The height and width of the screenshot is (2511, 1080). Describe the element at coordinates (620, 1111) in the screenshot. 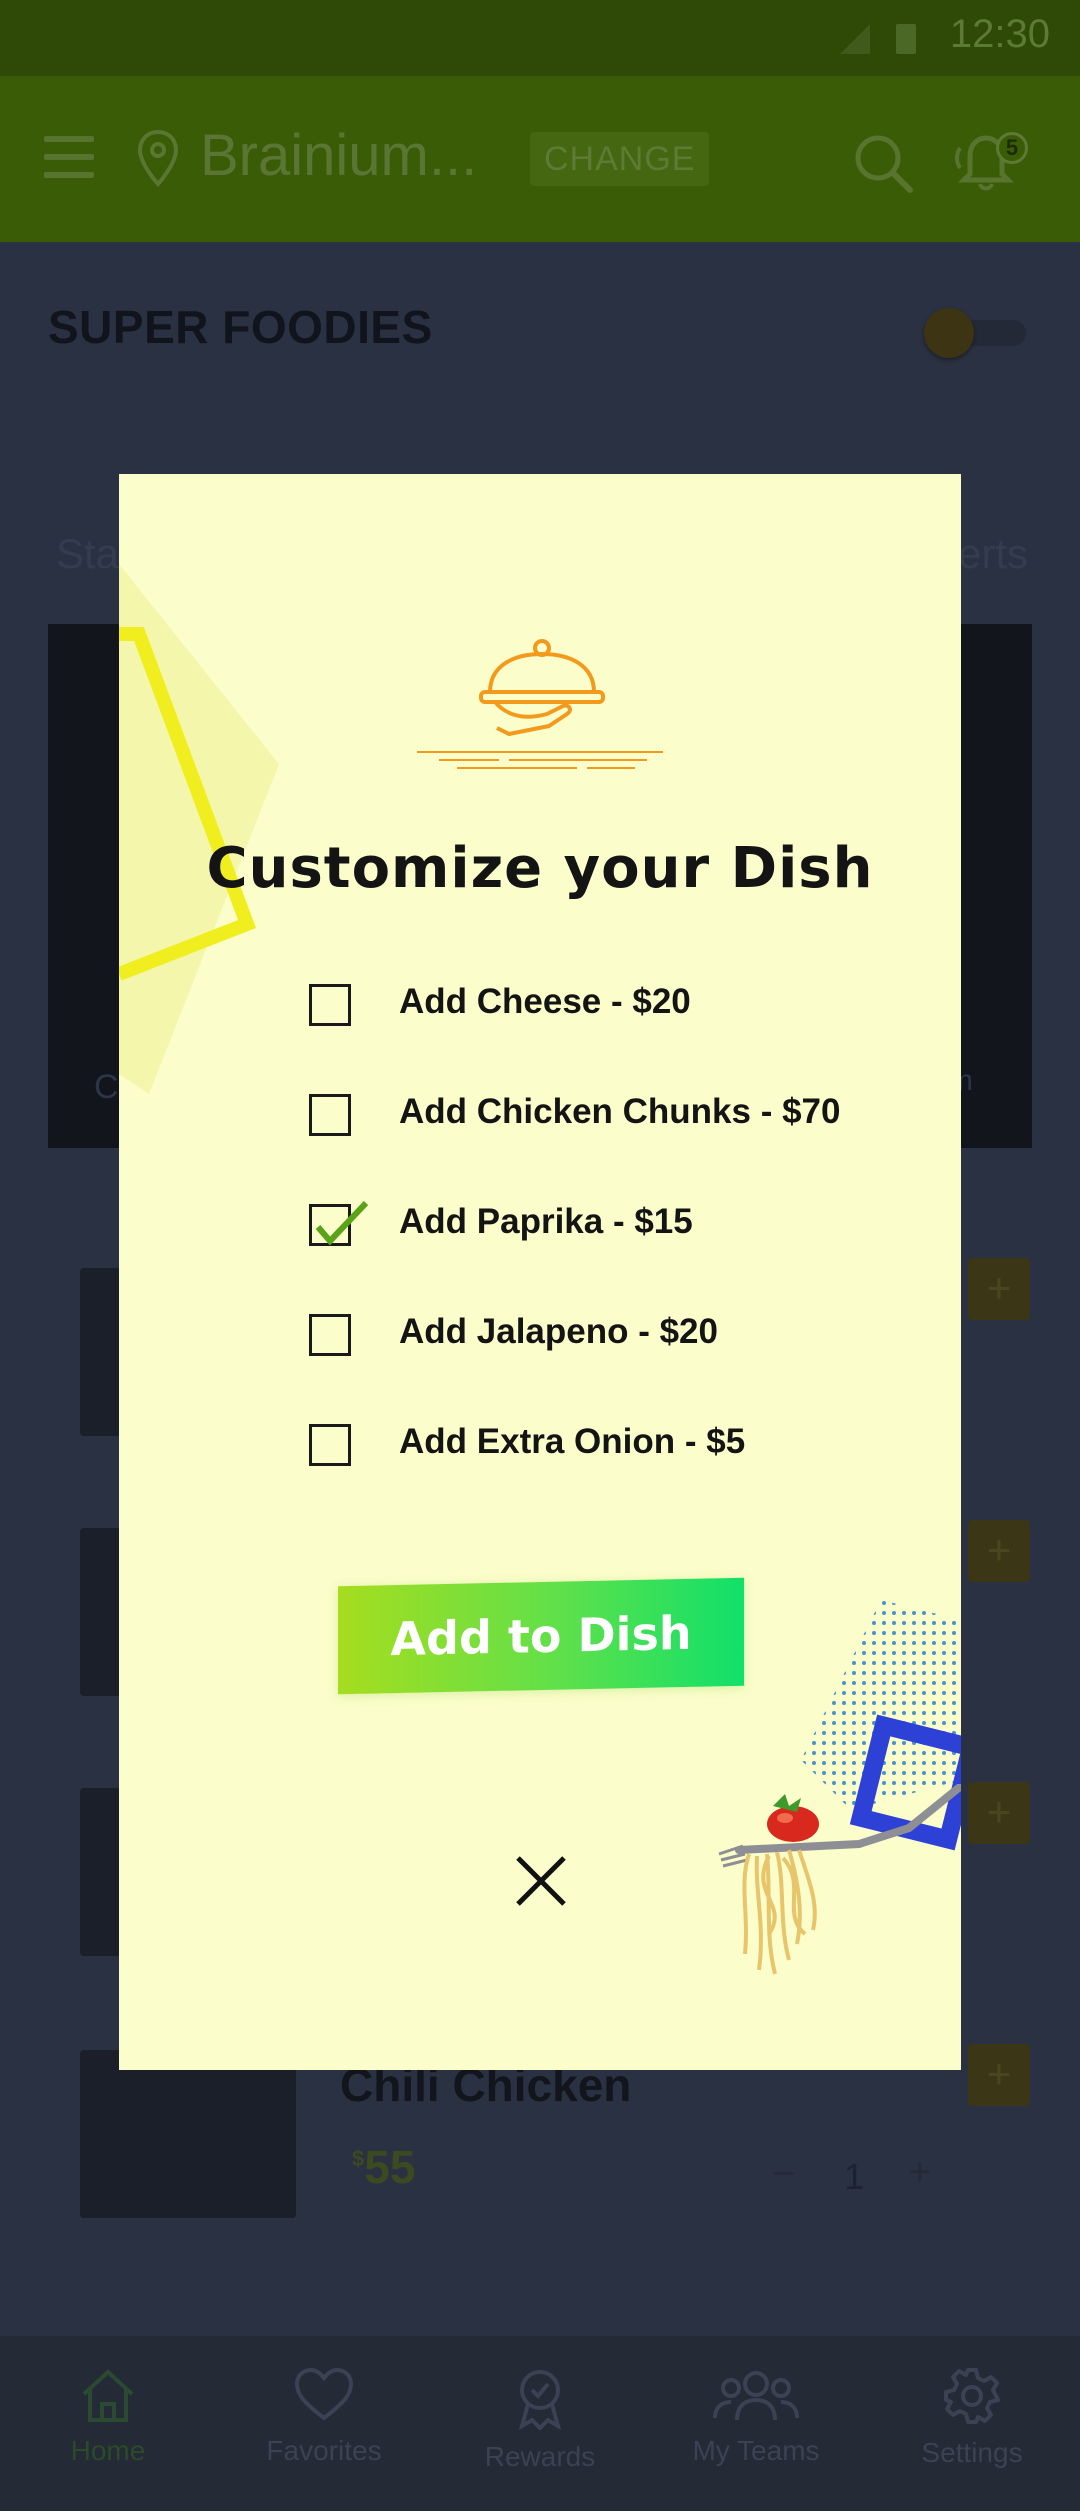

I see `option-label: Add Chicken Chunks - $70` at that location.